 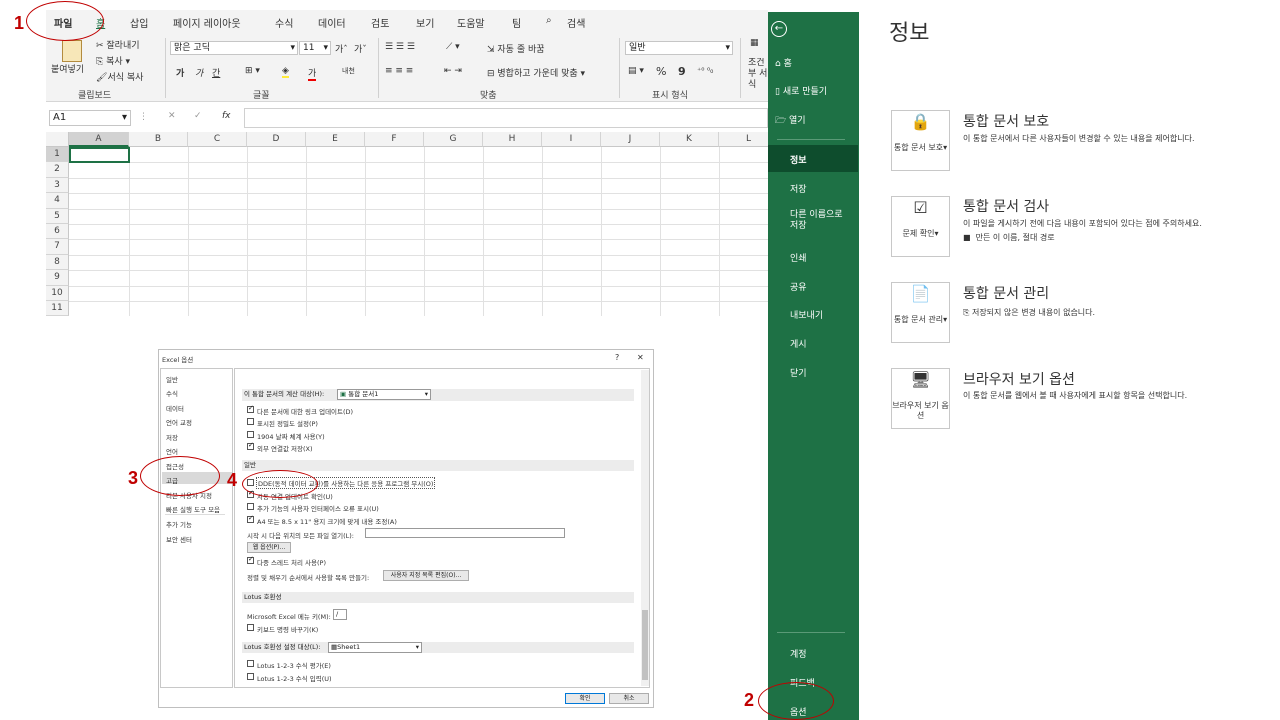 I want to click on currency-icon: ▤ ▾, so click(x=636, y=71).